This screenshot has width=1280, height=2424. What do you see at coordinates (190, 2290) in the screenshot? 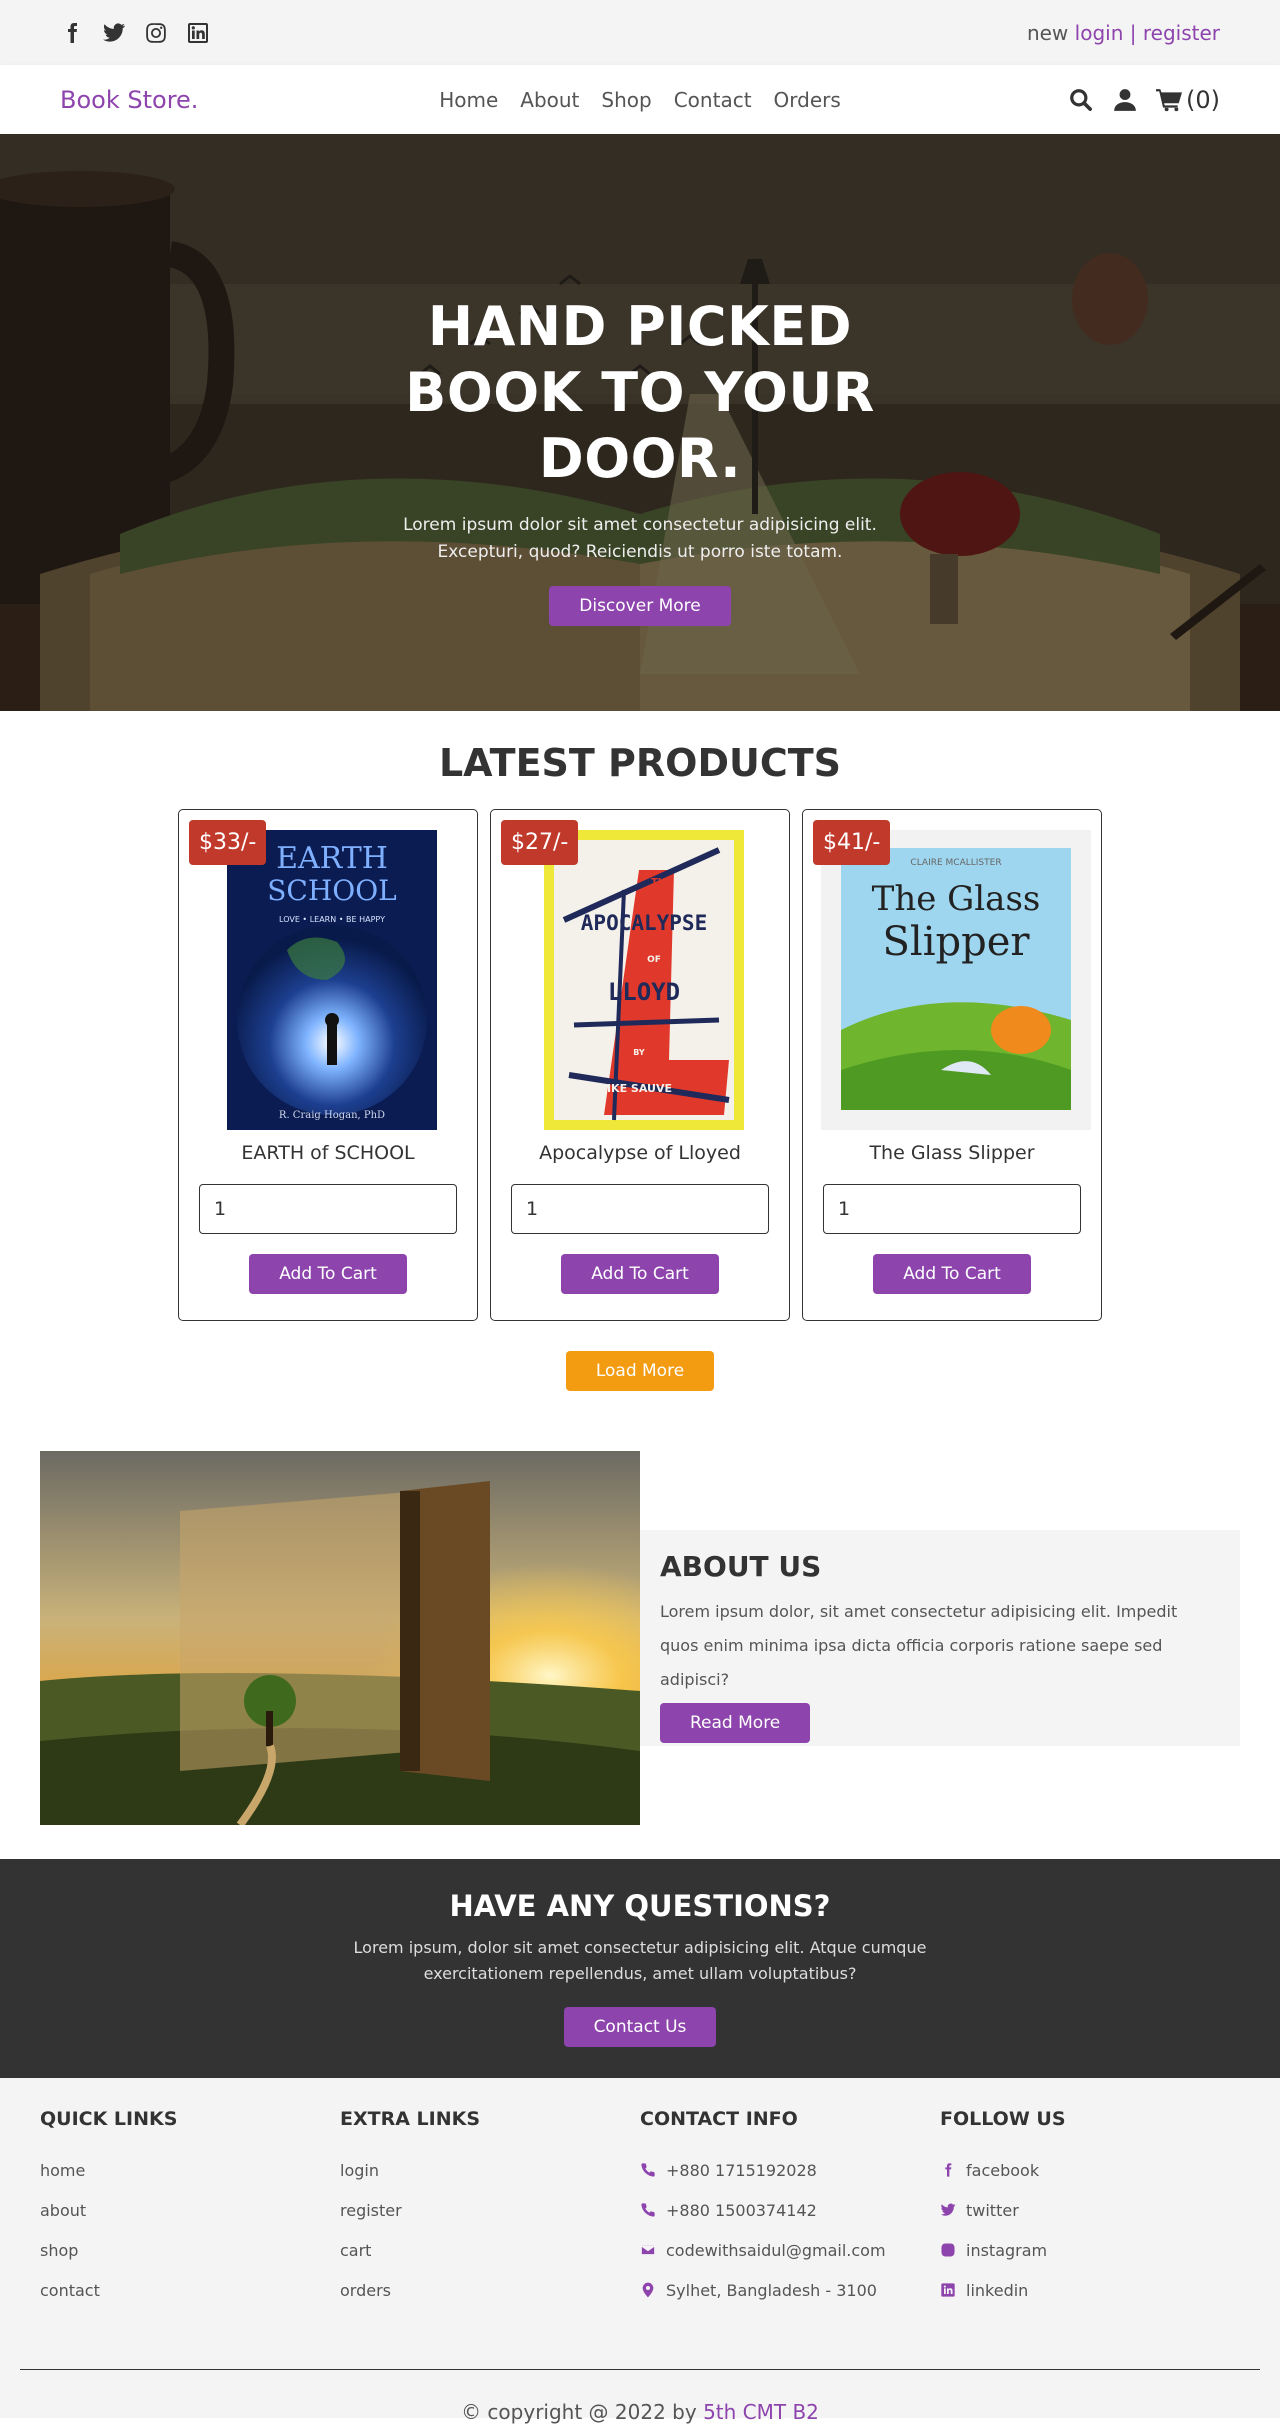
I see `footer-link-contact: contact` at bounding box center [190, 2290].